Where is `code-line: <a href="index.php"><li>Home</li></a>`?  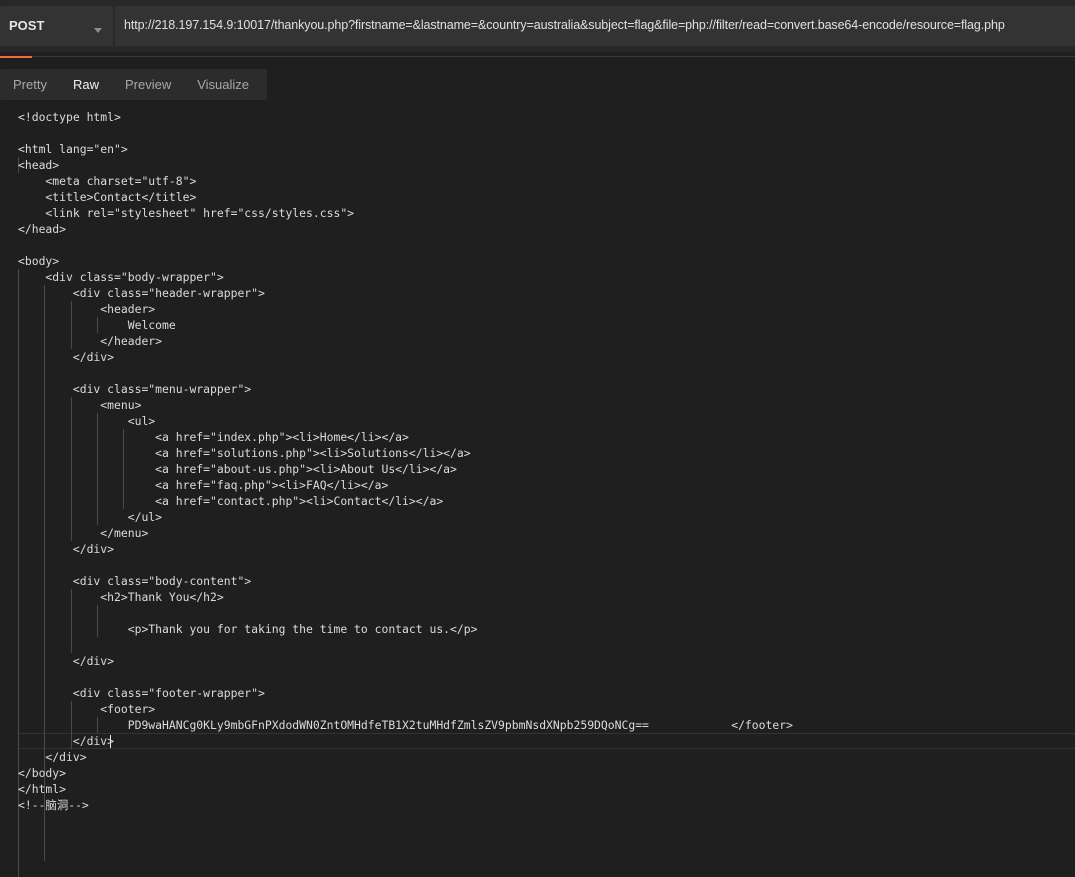 code-line: <a href="index.php"><li>Home</li></a> is located at coordinates (213, 437).